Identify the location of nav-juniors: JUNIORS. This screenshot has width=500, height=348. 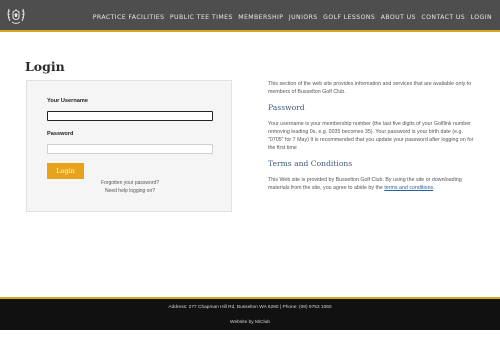
(303, 17).